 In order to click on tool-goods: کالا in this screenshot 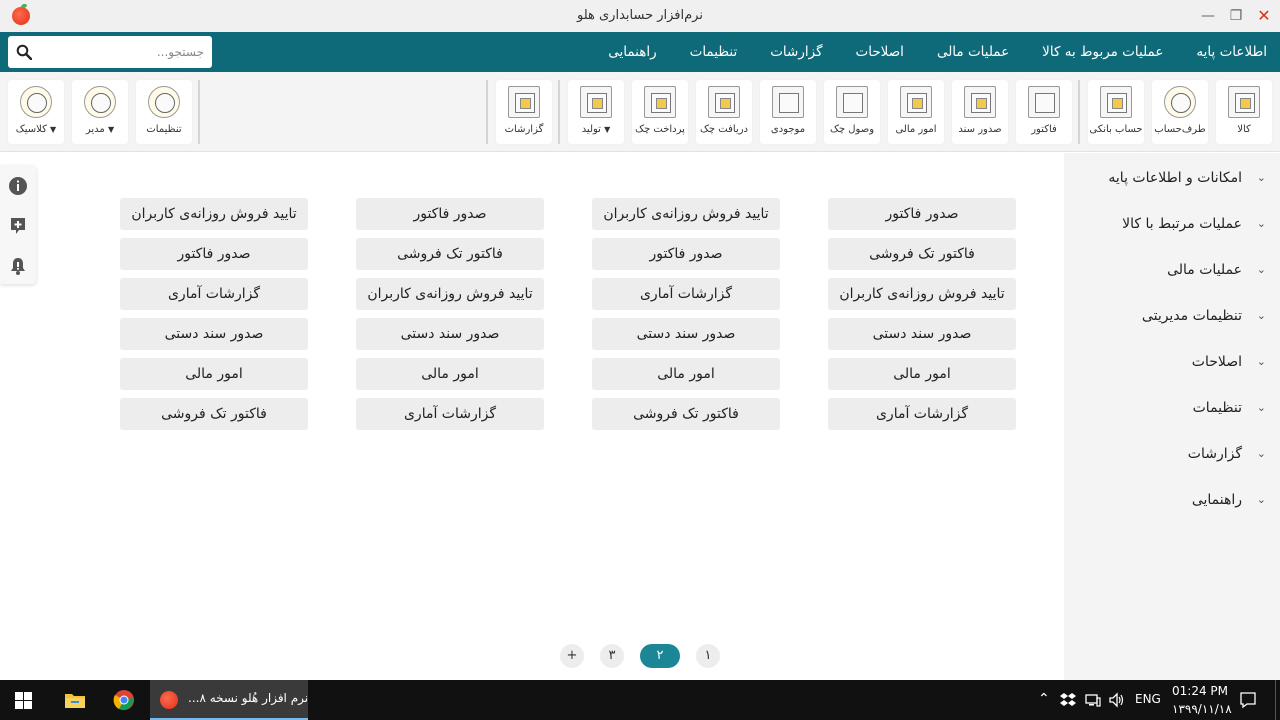, I will do `click(1244, 112)`.